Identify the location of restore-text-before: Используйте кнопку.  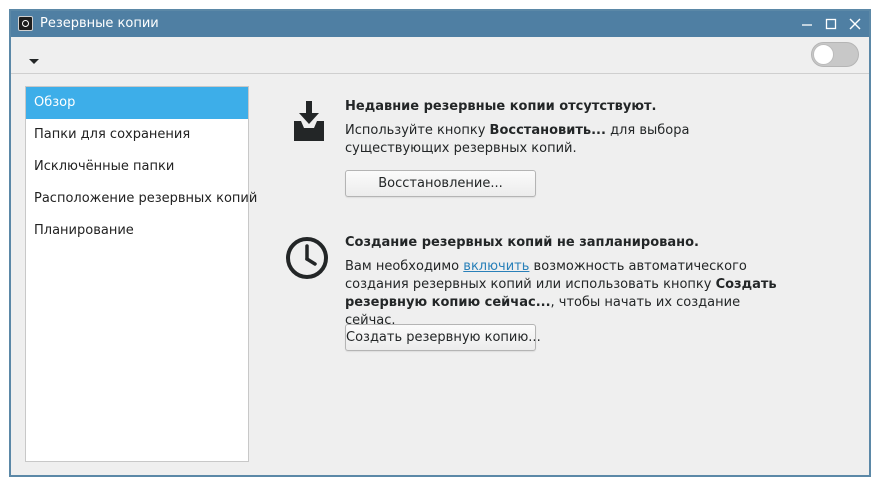
(417, 130).